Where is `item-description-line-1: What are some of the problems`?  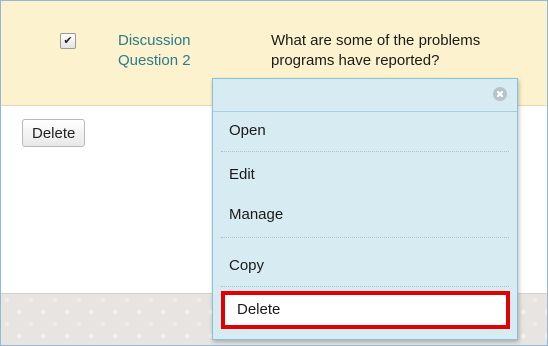 item-description-line-1: What are some of the problems is located at coordinates (376, 40).